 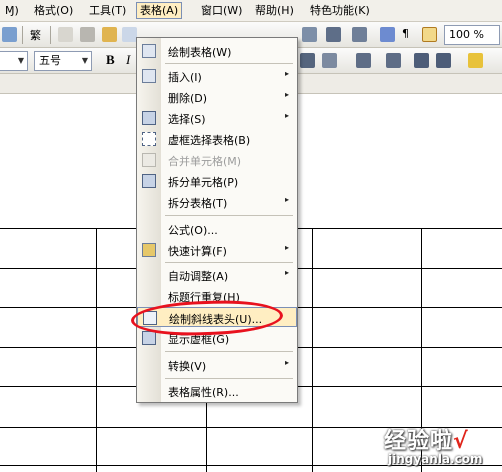 I want to click on bullets-icon, so click(x=393, y=60).